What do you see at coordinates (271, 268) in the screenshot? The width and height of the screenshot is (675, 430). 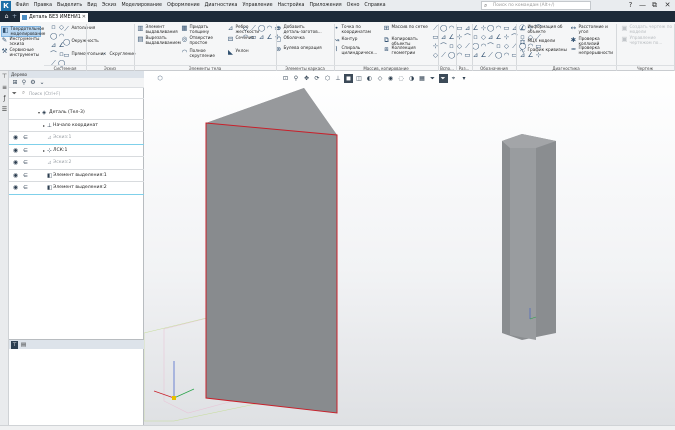 I see `prism-selected-face` at bounding box center [271, 268].